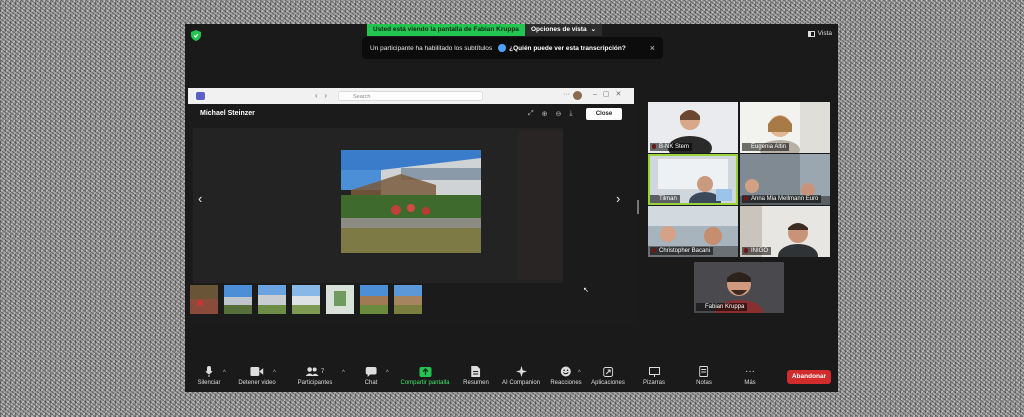 This screenshot has height=417, width=1024. I want to click on participant-name: Anna Mia Mellmann Euro, so click(782, 199).